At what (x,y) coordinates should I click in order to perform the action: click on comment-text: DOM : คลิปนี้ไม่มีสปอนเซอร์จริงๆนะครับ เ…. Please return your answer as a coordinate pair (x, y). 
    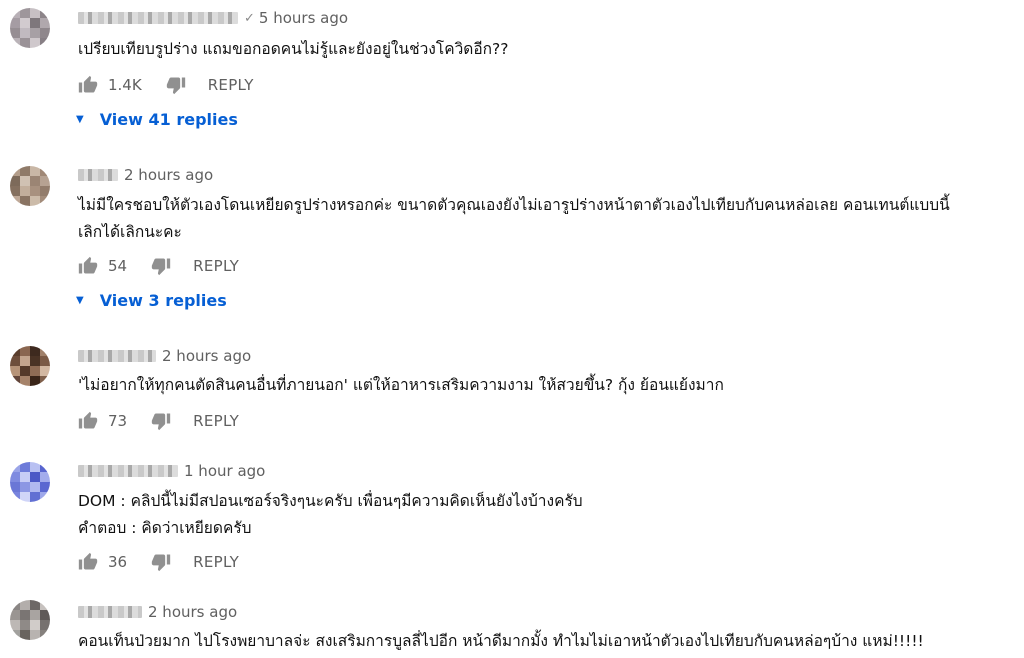
    Looking at the image, I should click on (330, 514).